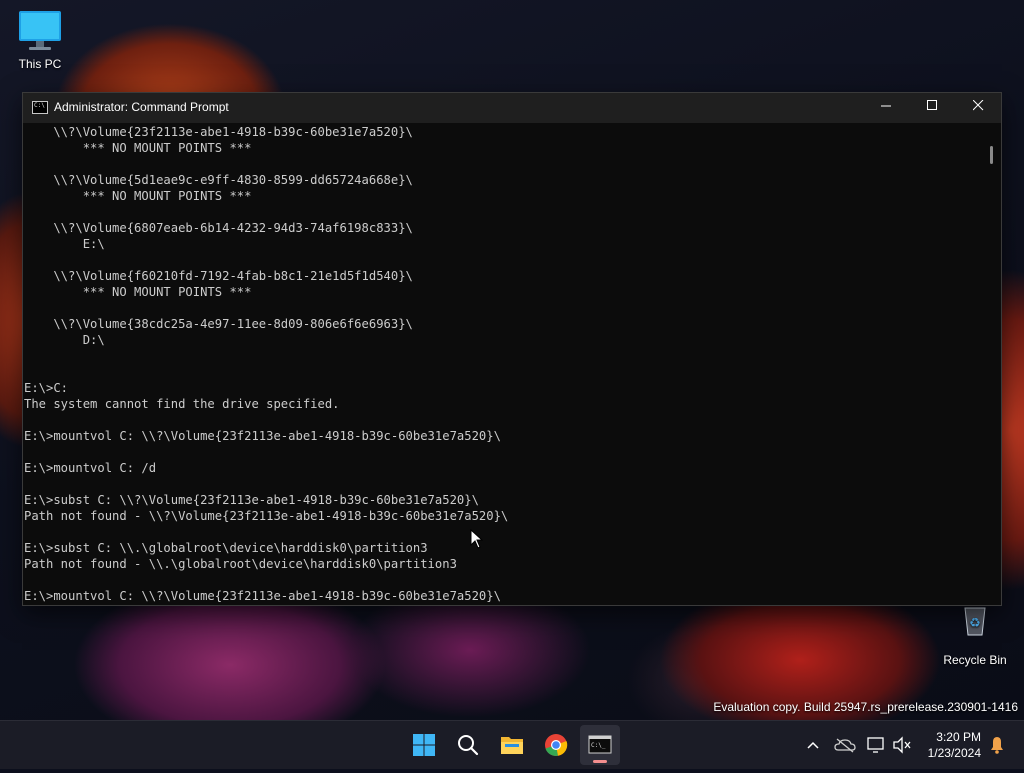 The height and width of the screenshot is (773, 1024). What do you see at coordinates (991, 364) in the screenshot?
I see `vertical-scrollbar` at bounding box center [991, 364].